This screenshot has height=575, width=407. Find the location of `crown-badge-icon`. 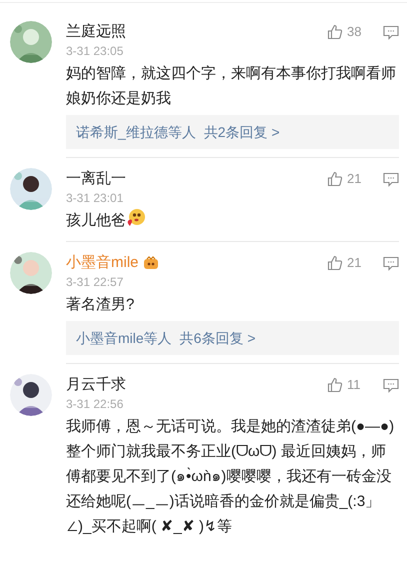

crown-badge-icon is located at coordinates (150, 263).